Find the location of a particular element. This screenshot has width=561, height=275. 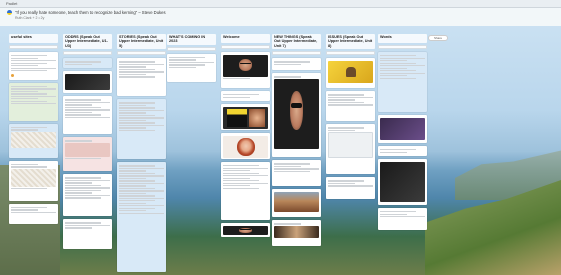

browser-topbar: Padlet is located at coordinates (280, 4).